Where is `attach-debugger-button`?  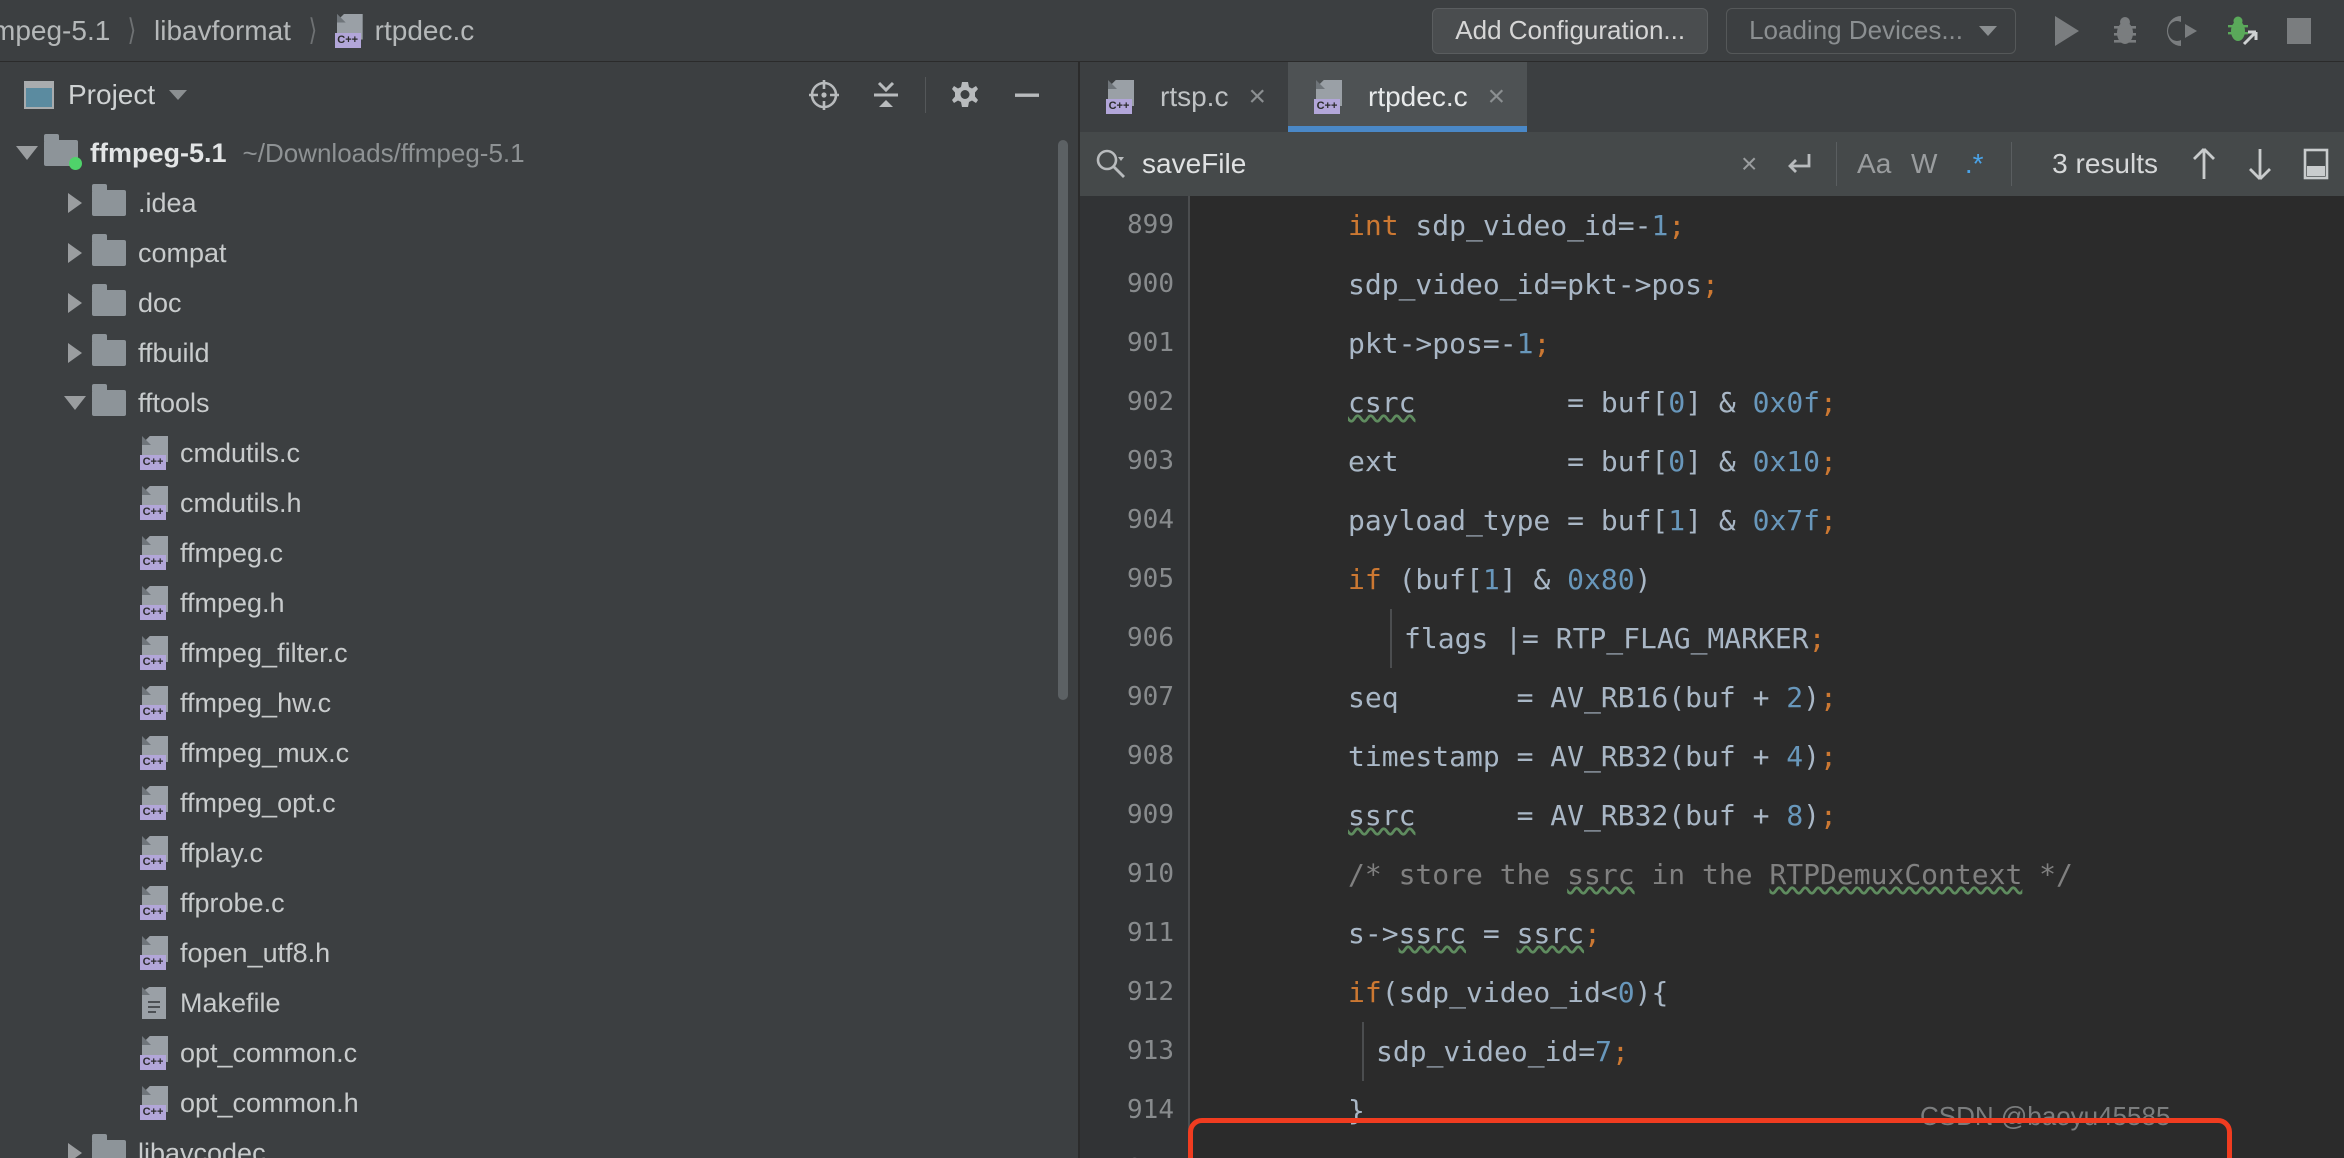
attach-debugger-button is located at coordinates (2183, 31).